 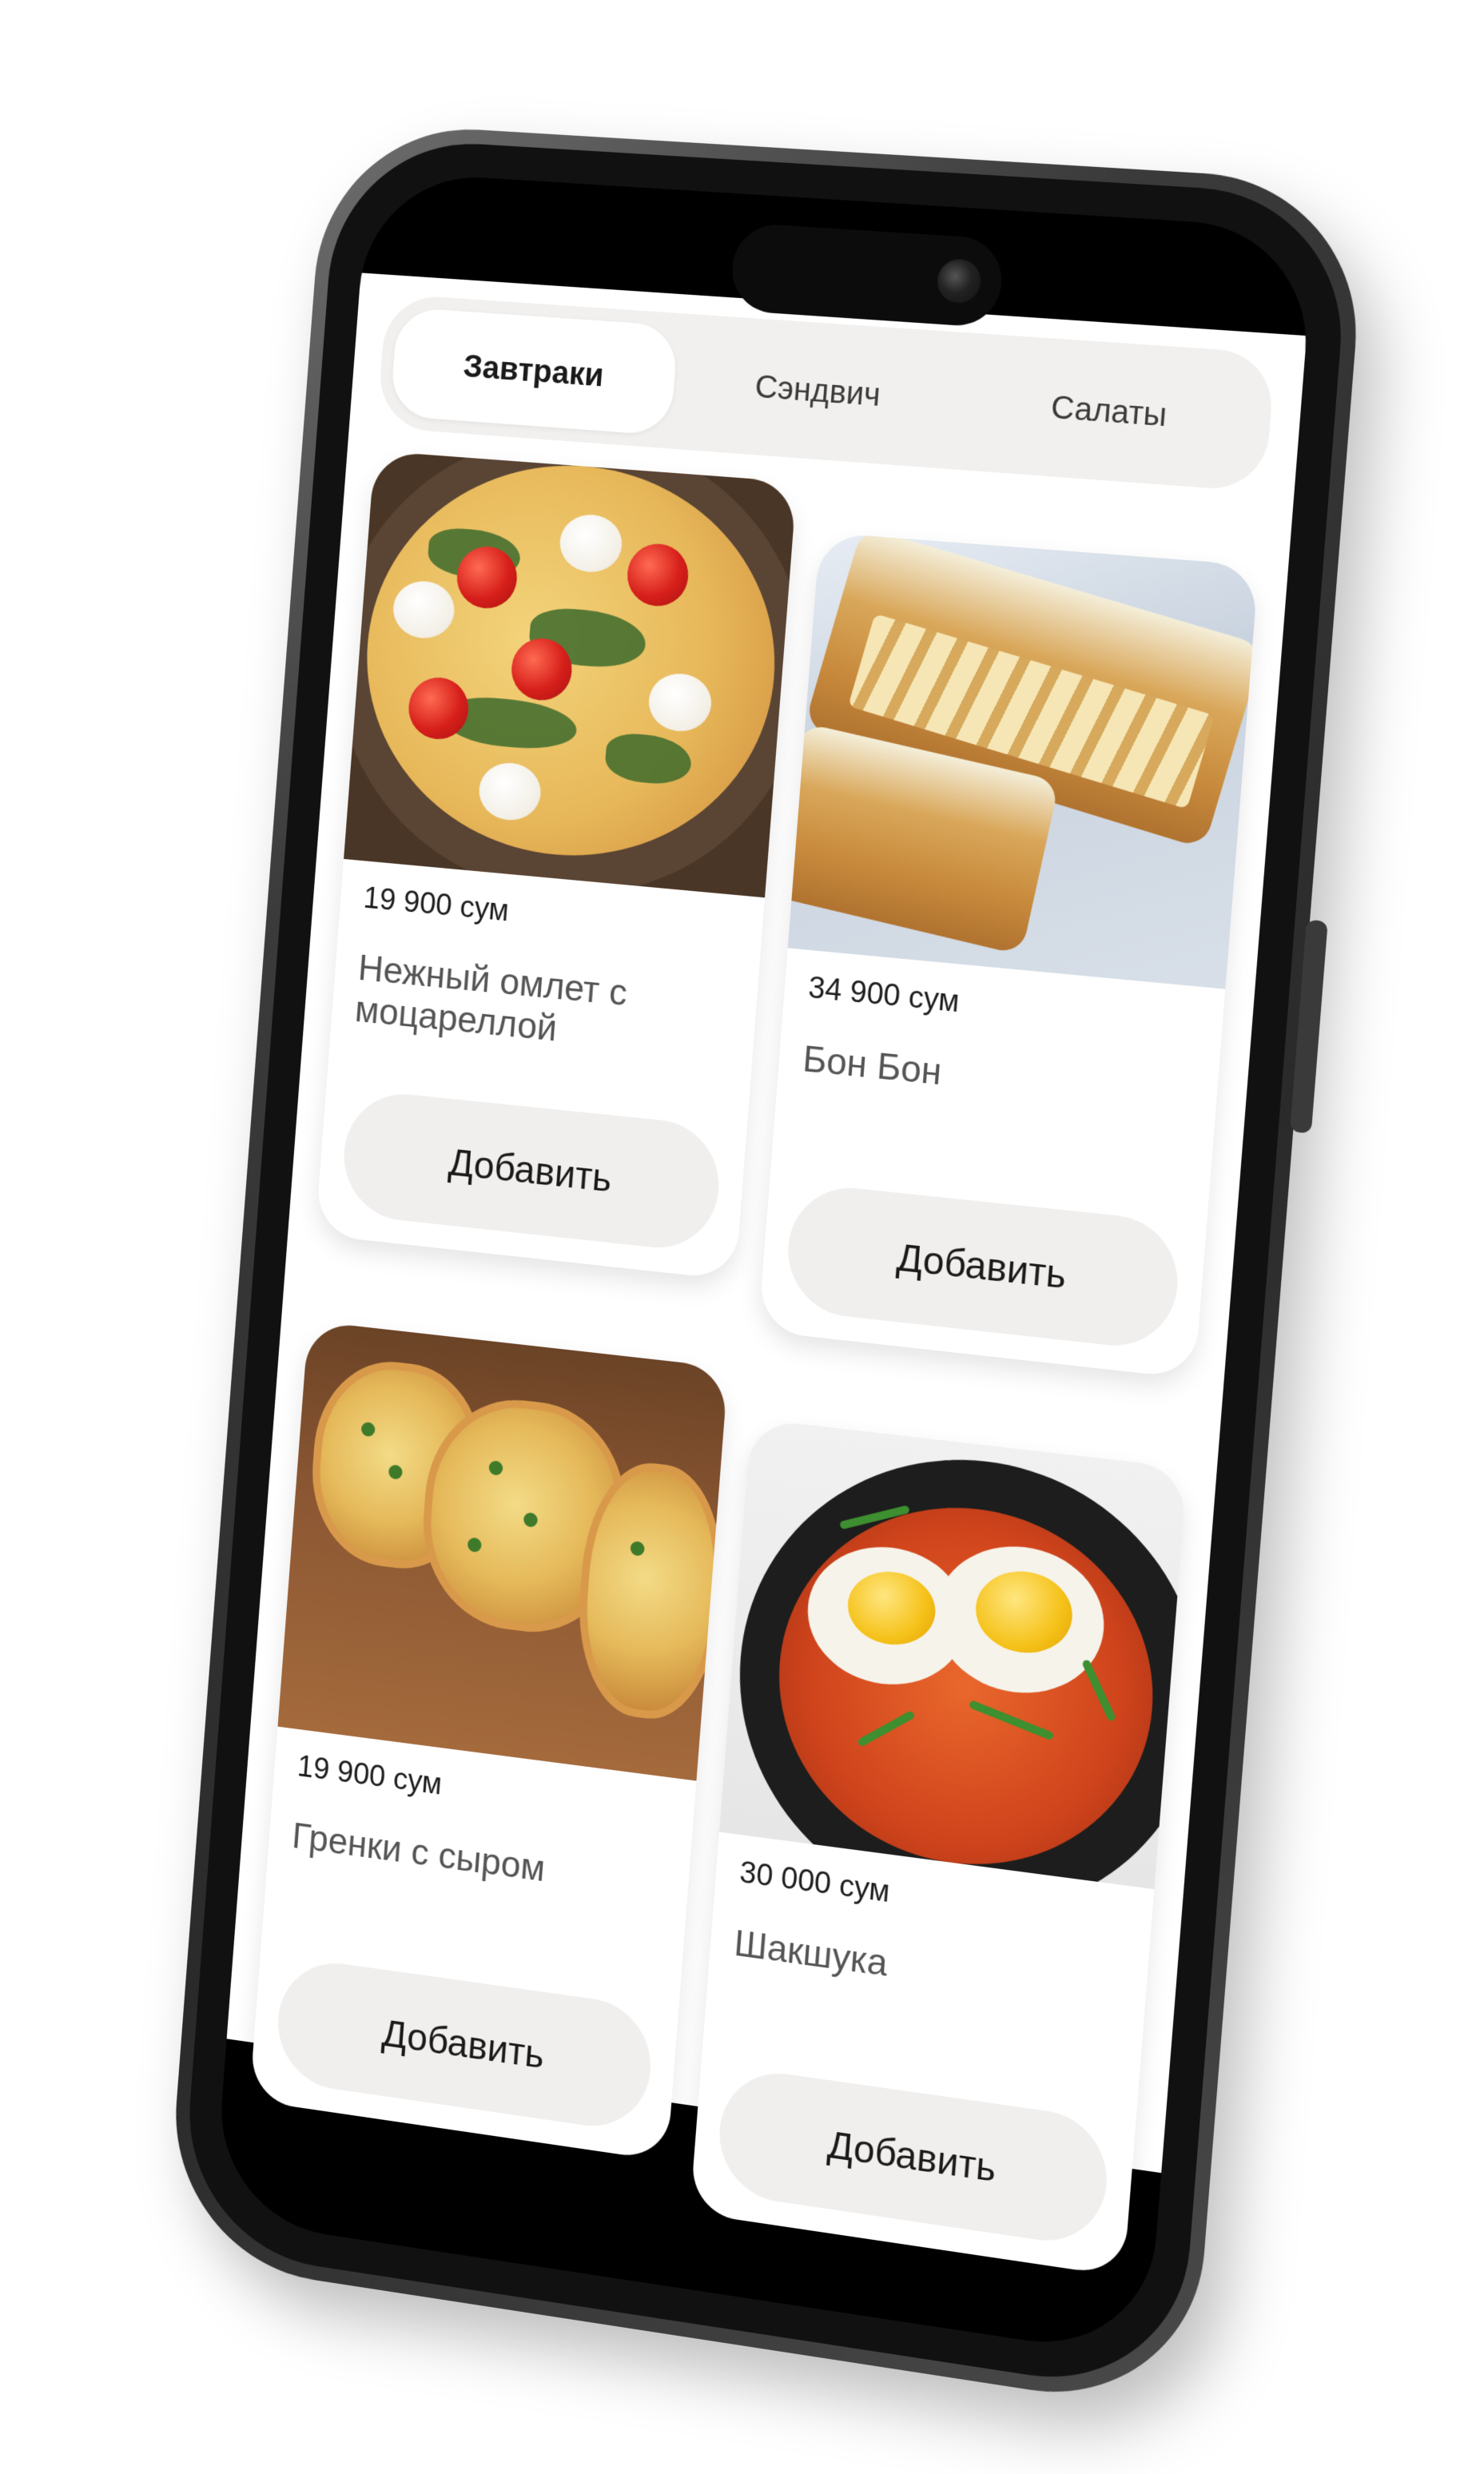 I want to click on tab-sandwich: Сэндвич, so click(x=819, y=391).